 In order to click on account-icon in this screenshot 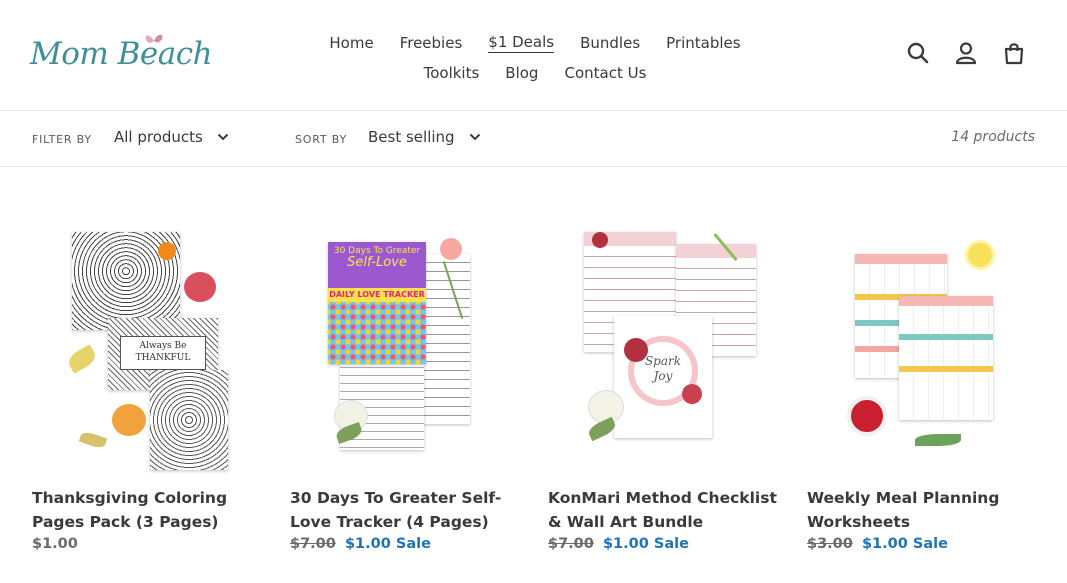, I will do `click(966, 53)`.